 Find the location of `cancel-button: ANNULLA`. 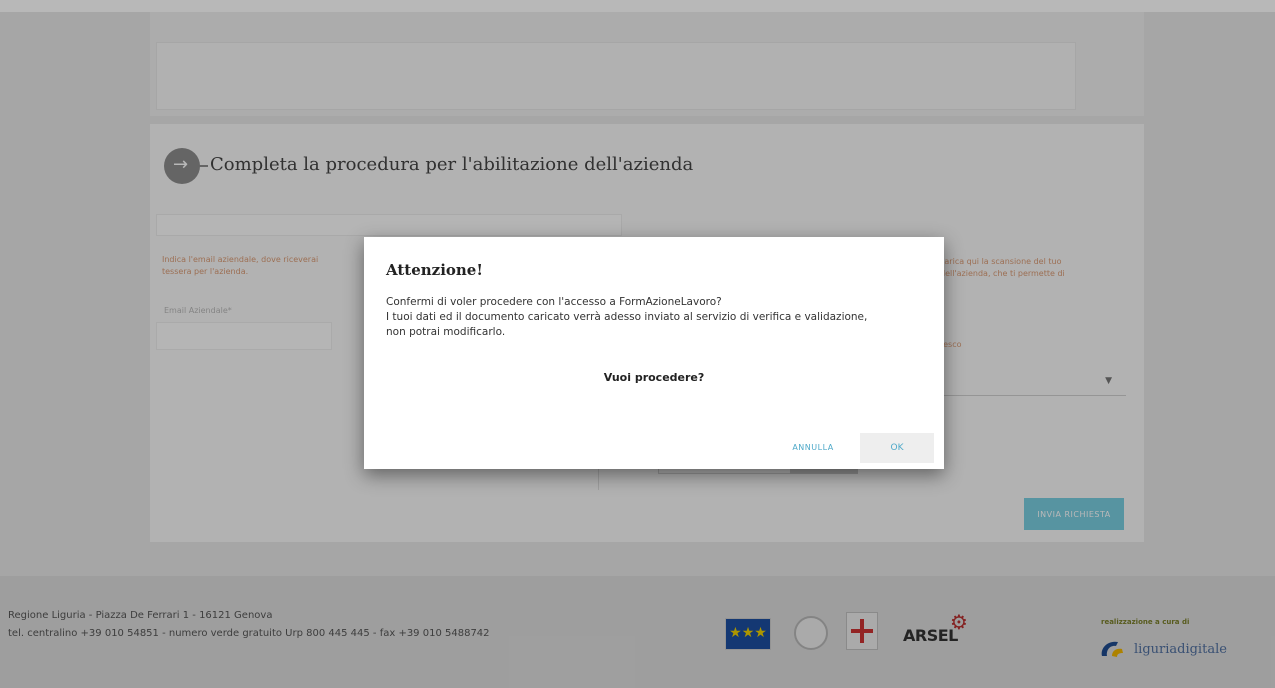

cancel-button: ANNULLA is located at coordinates (813, 447).